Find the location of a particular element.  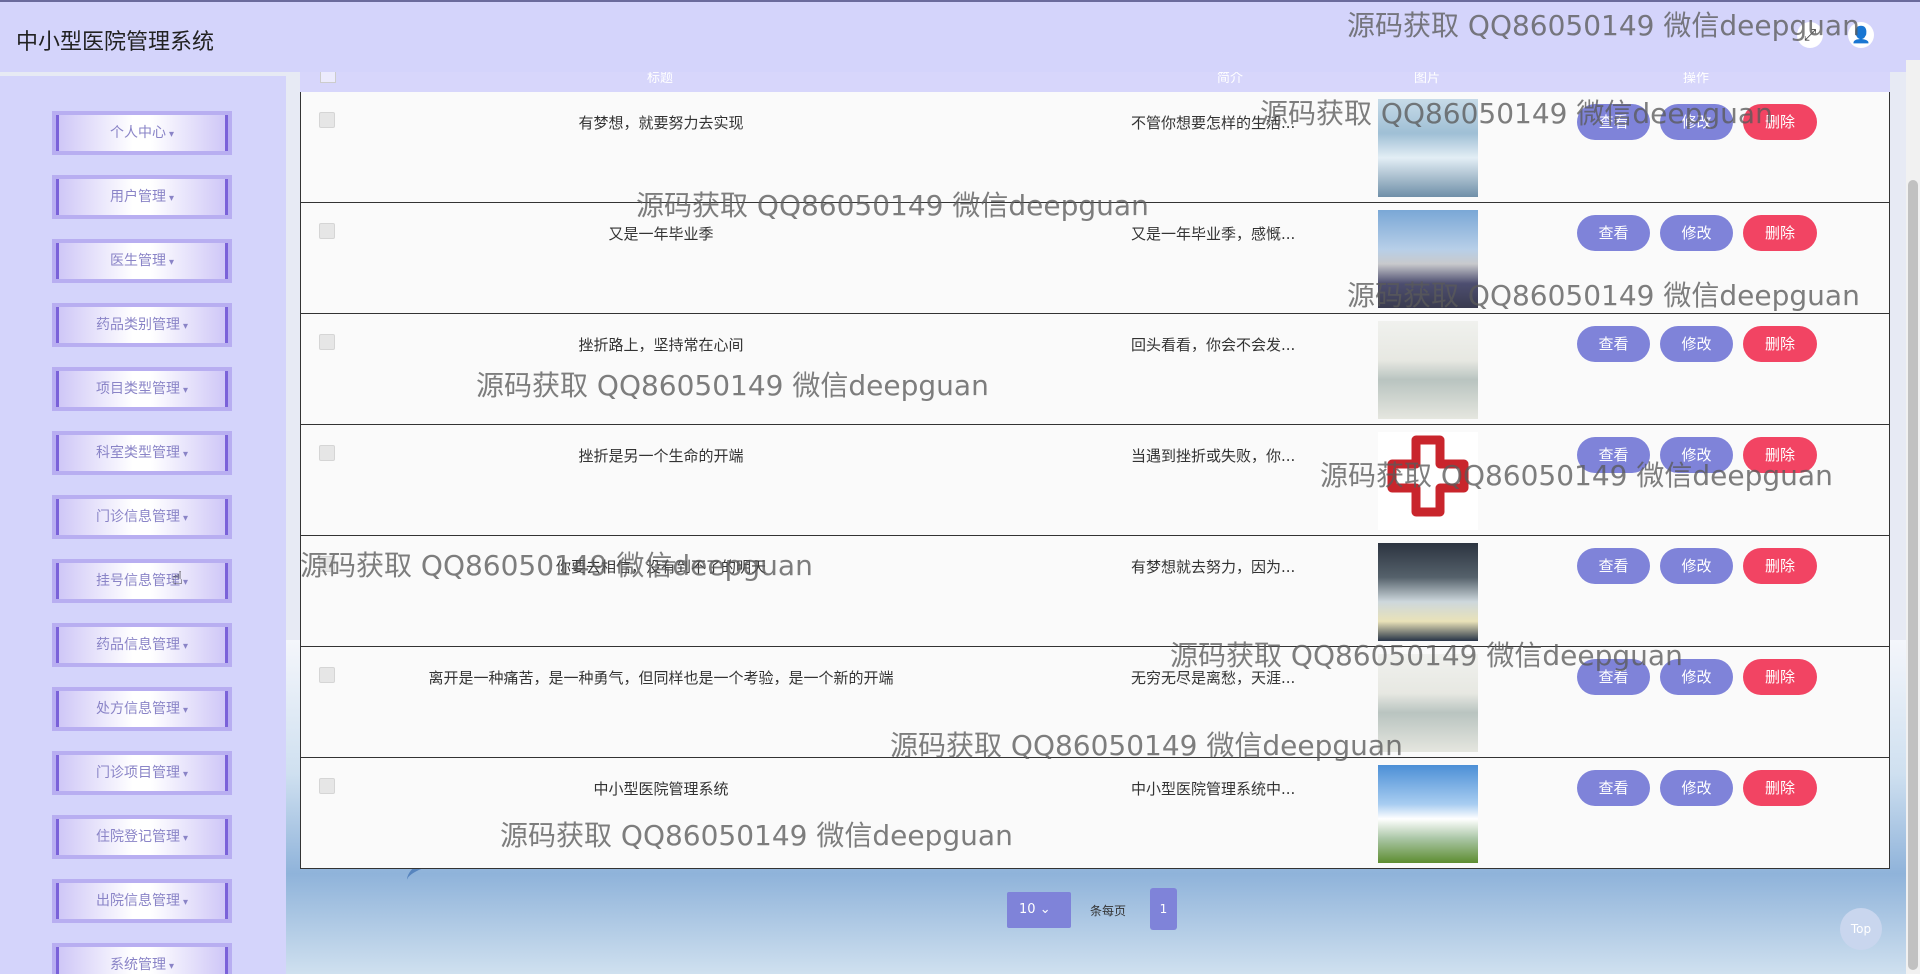

hospital-building-photo is located at coordinates (1428, 259).